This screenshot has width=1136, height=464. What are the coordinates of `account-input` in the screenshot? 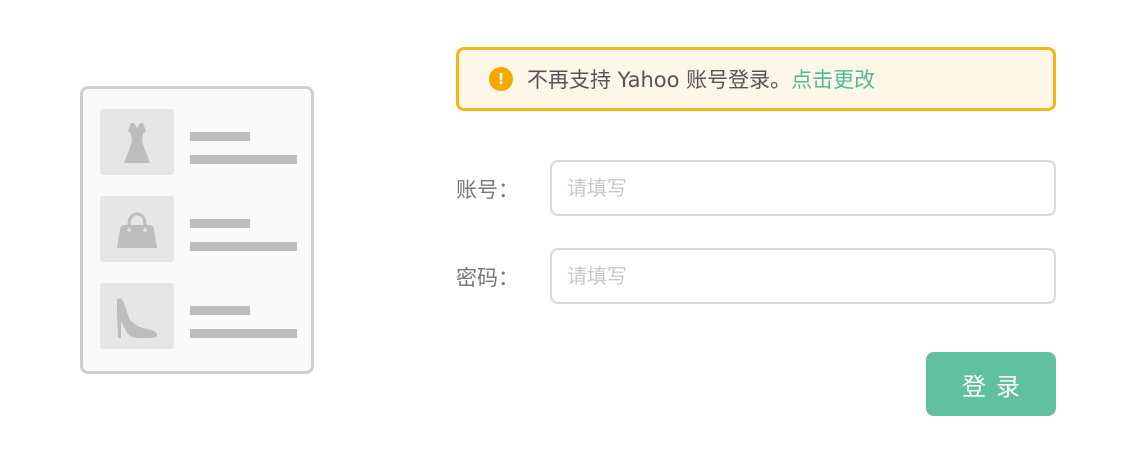 It's located at (803, 188).